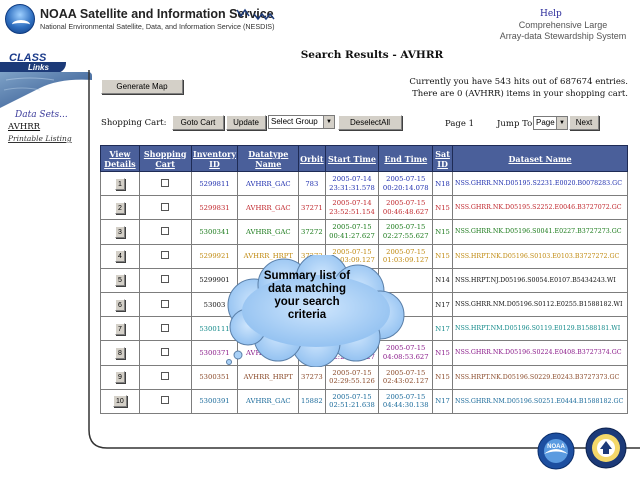 This screenshot has width=640, height=480. What do you see at coordinates (119, 352) in the screenshot?
I see `view-details-button: 8` at bounding box center [119, 352].